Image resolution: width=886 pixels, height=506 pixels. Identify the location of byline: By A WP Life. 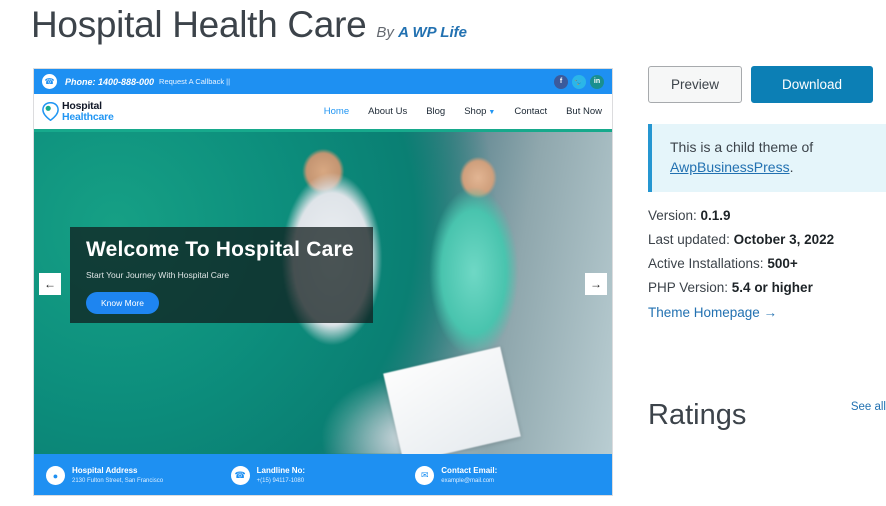
(421, 32).